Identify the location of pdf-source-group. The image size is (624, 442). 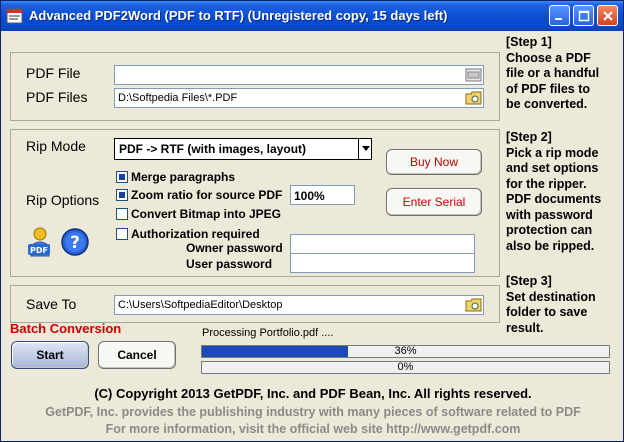
(255, 86).